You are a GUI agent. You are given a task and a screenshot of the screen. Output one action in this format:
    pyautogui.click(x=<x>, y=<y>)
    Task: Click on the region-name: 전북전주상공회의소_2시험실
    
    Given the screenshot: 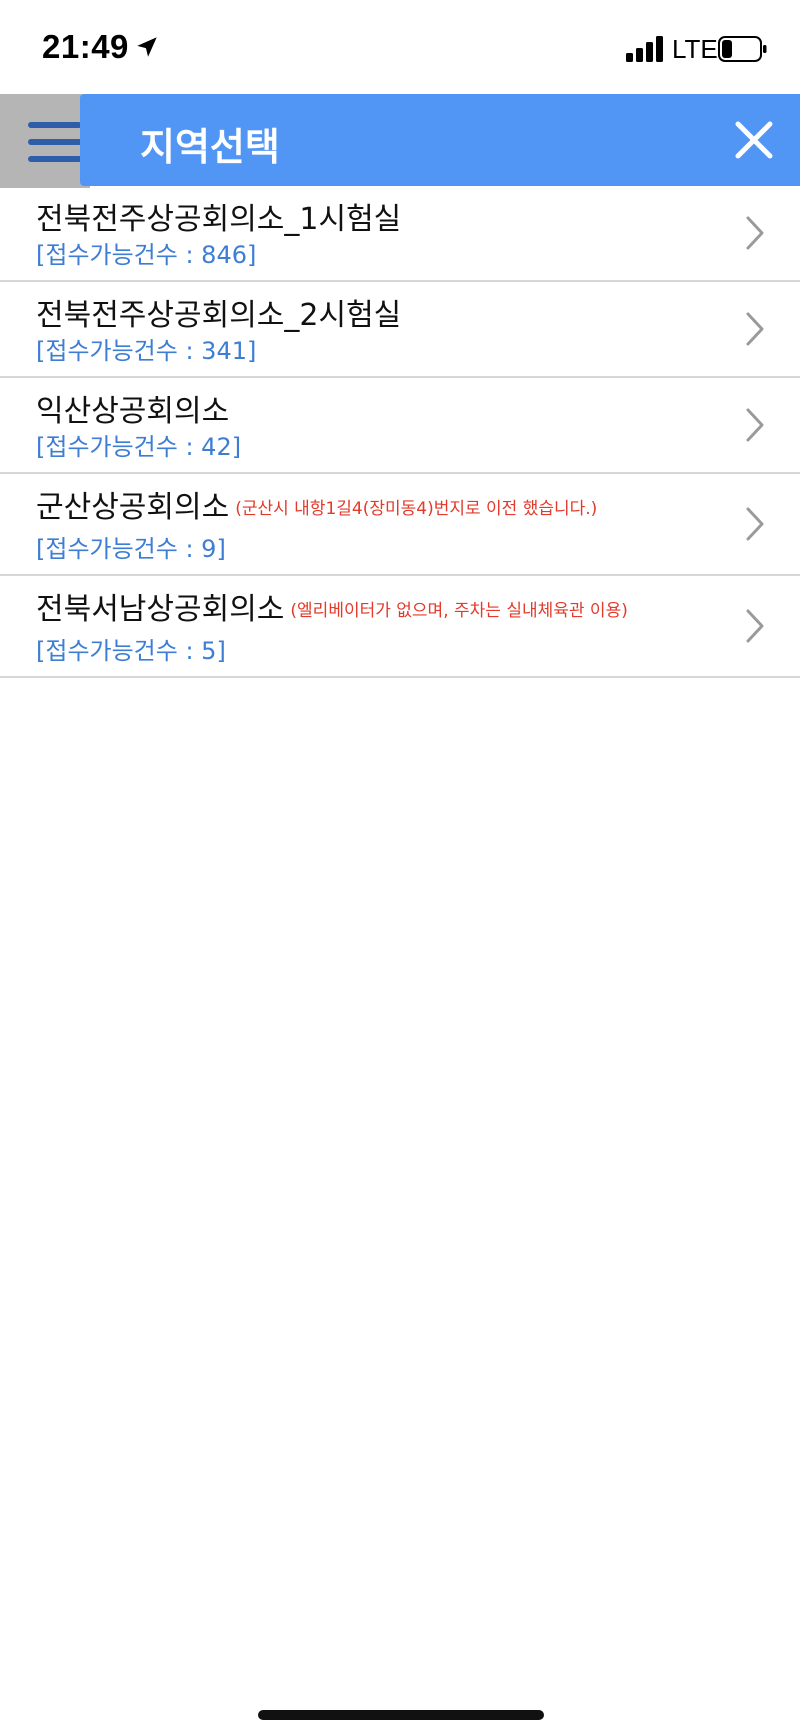 What is the action you would take?
    pyautogui.click(x=218, y=312)
    